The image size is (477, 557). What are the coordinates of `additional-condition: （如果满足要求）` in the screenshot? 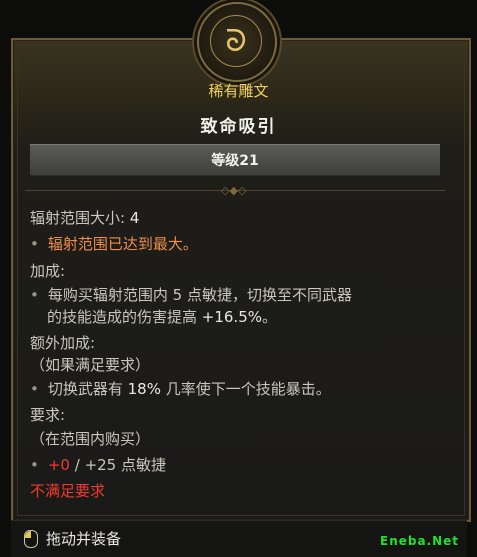 It's located at (90, 365).